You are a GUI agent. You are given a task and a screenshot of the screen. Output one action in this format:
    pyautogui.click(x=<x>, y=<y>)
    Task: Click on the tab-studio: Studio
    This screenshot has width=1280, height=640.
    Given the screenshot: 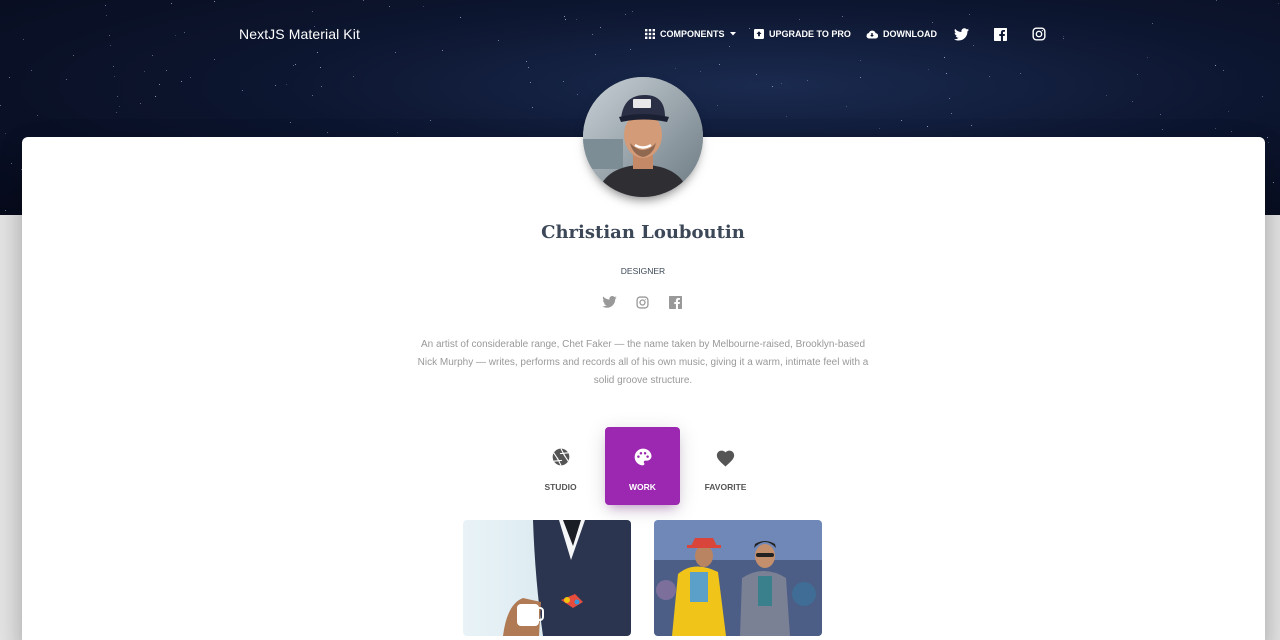 What is the action you would take?
    pyautogui.click(x=560, y=466)
    